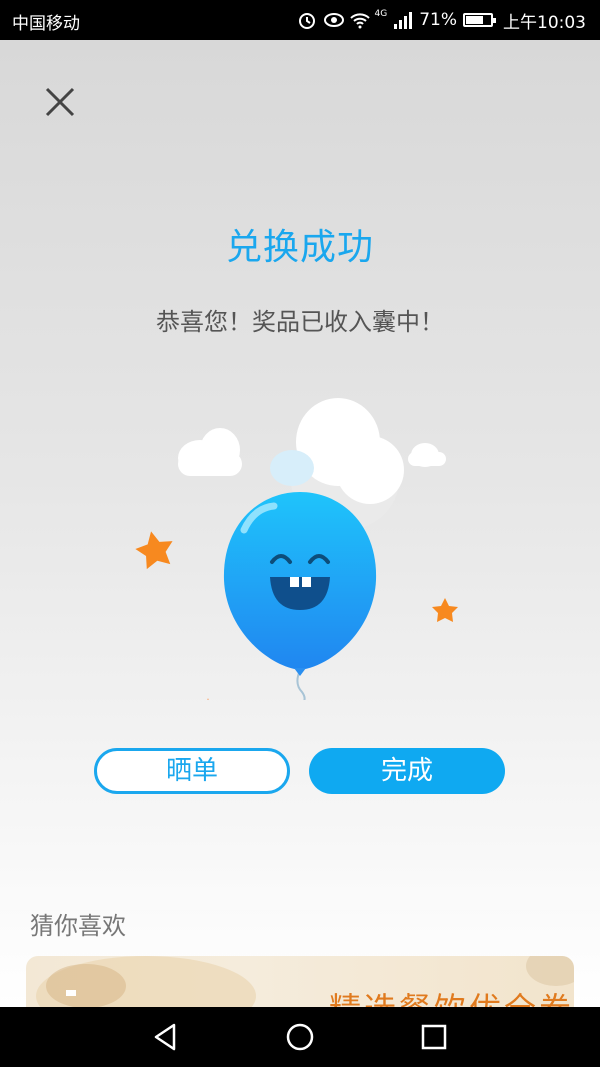 This screenshot has width=600, height=1067. What do you see at coordinates (544, 22) in the screenshot?
I see `clock: 上午10:03` at bounding box center [544, 22].